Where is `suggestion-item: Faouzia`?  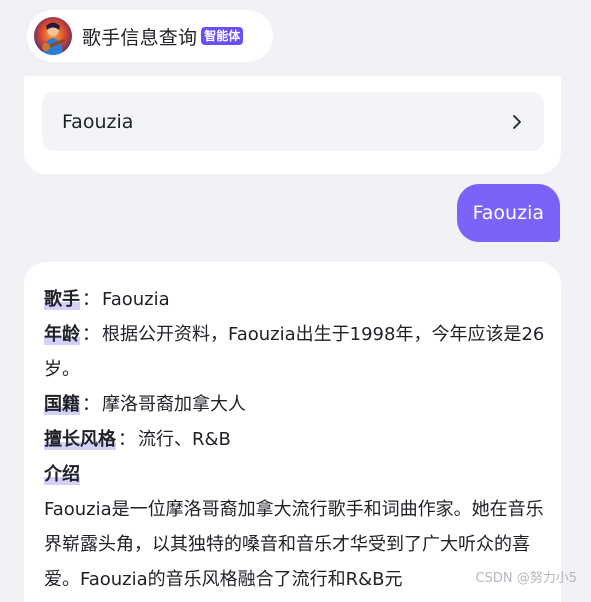 suggestion-item: Faouzia is located at coordinates (293, 121).